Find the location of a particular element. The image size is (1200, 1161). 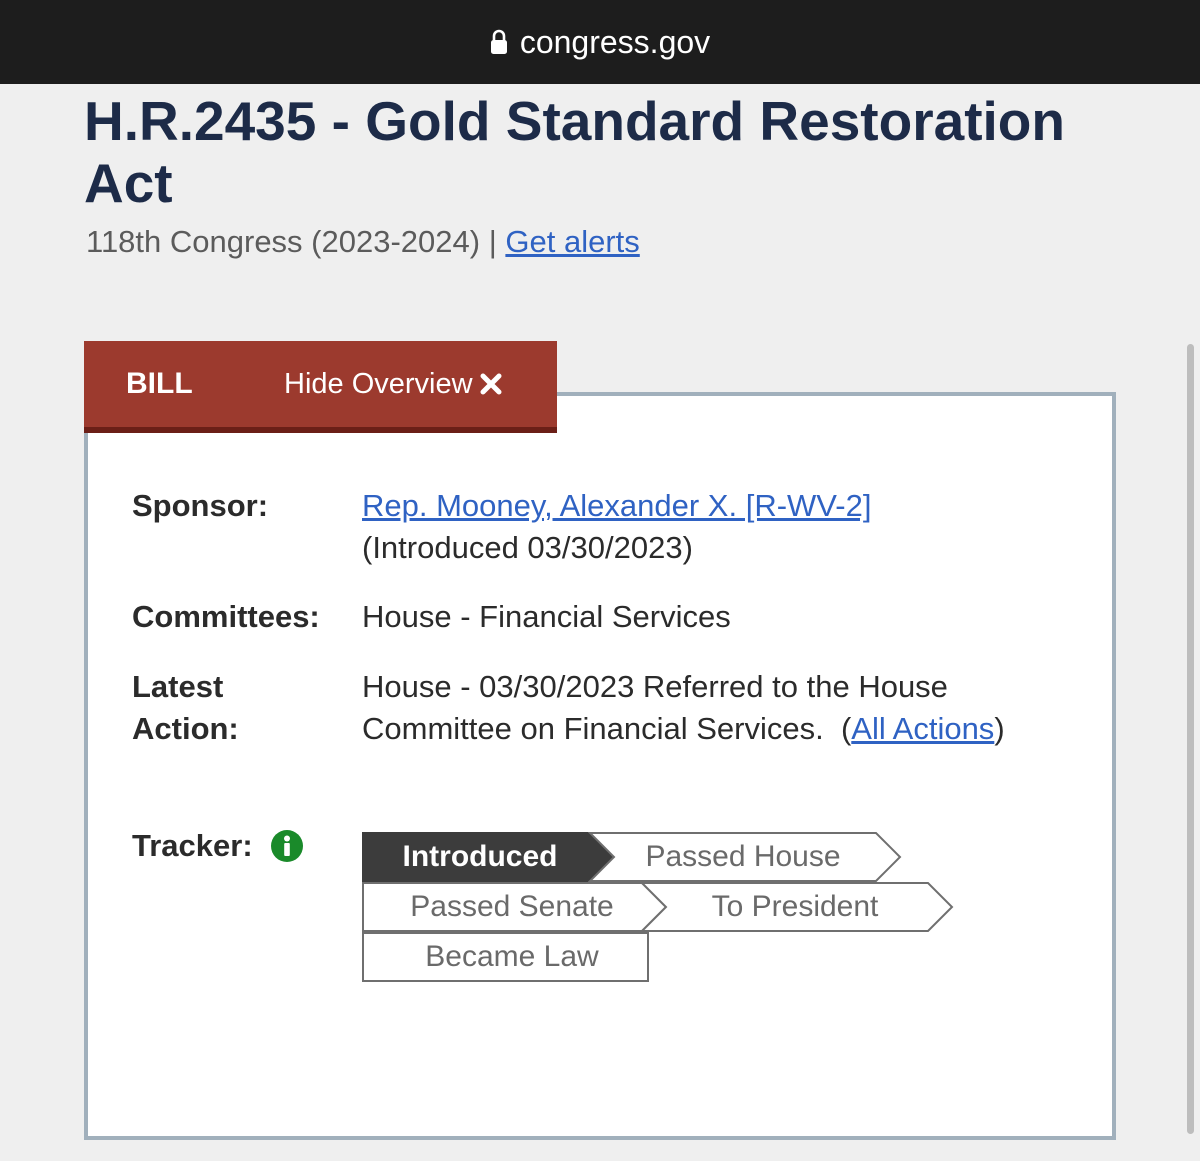

browser-url-bar: congress.gov is located at coordinates (600, 42).